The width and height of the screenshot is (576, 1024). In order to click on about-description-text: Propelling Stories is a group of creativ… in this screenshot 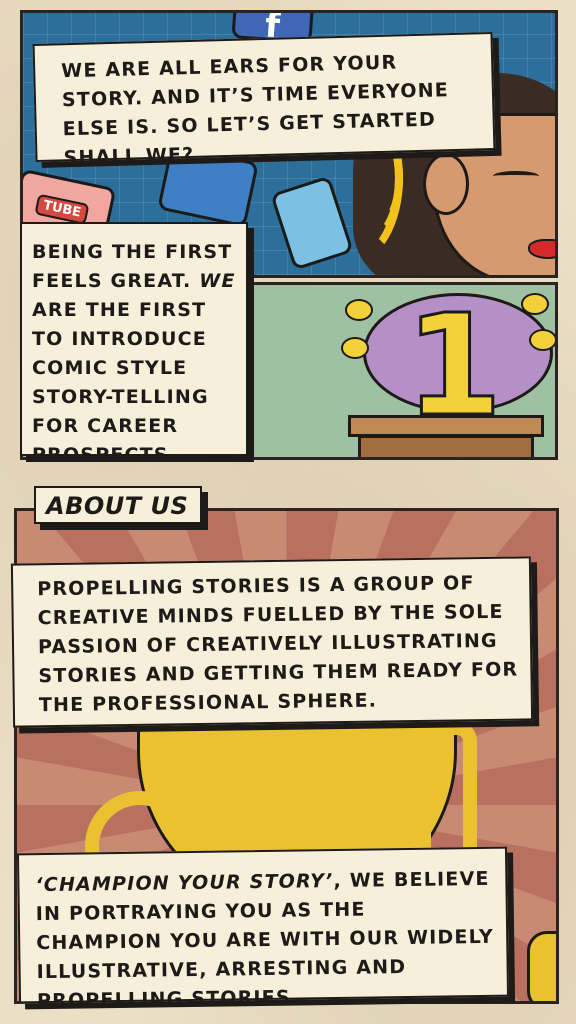, I will do `click(278, 644)`.